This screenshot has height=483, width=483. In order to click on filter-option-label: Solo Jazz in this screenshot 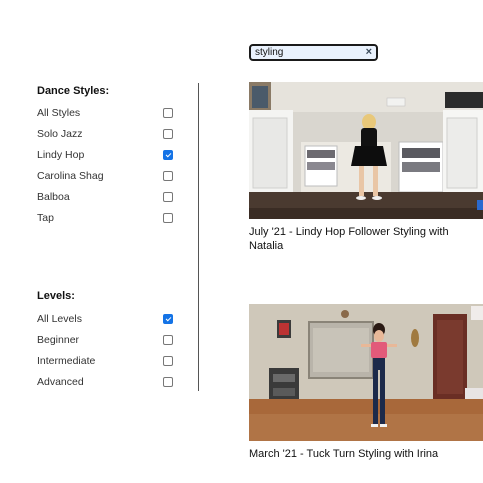, I will do `click(60, 134)`.